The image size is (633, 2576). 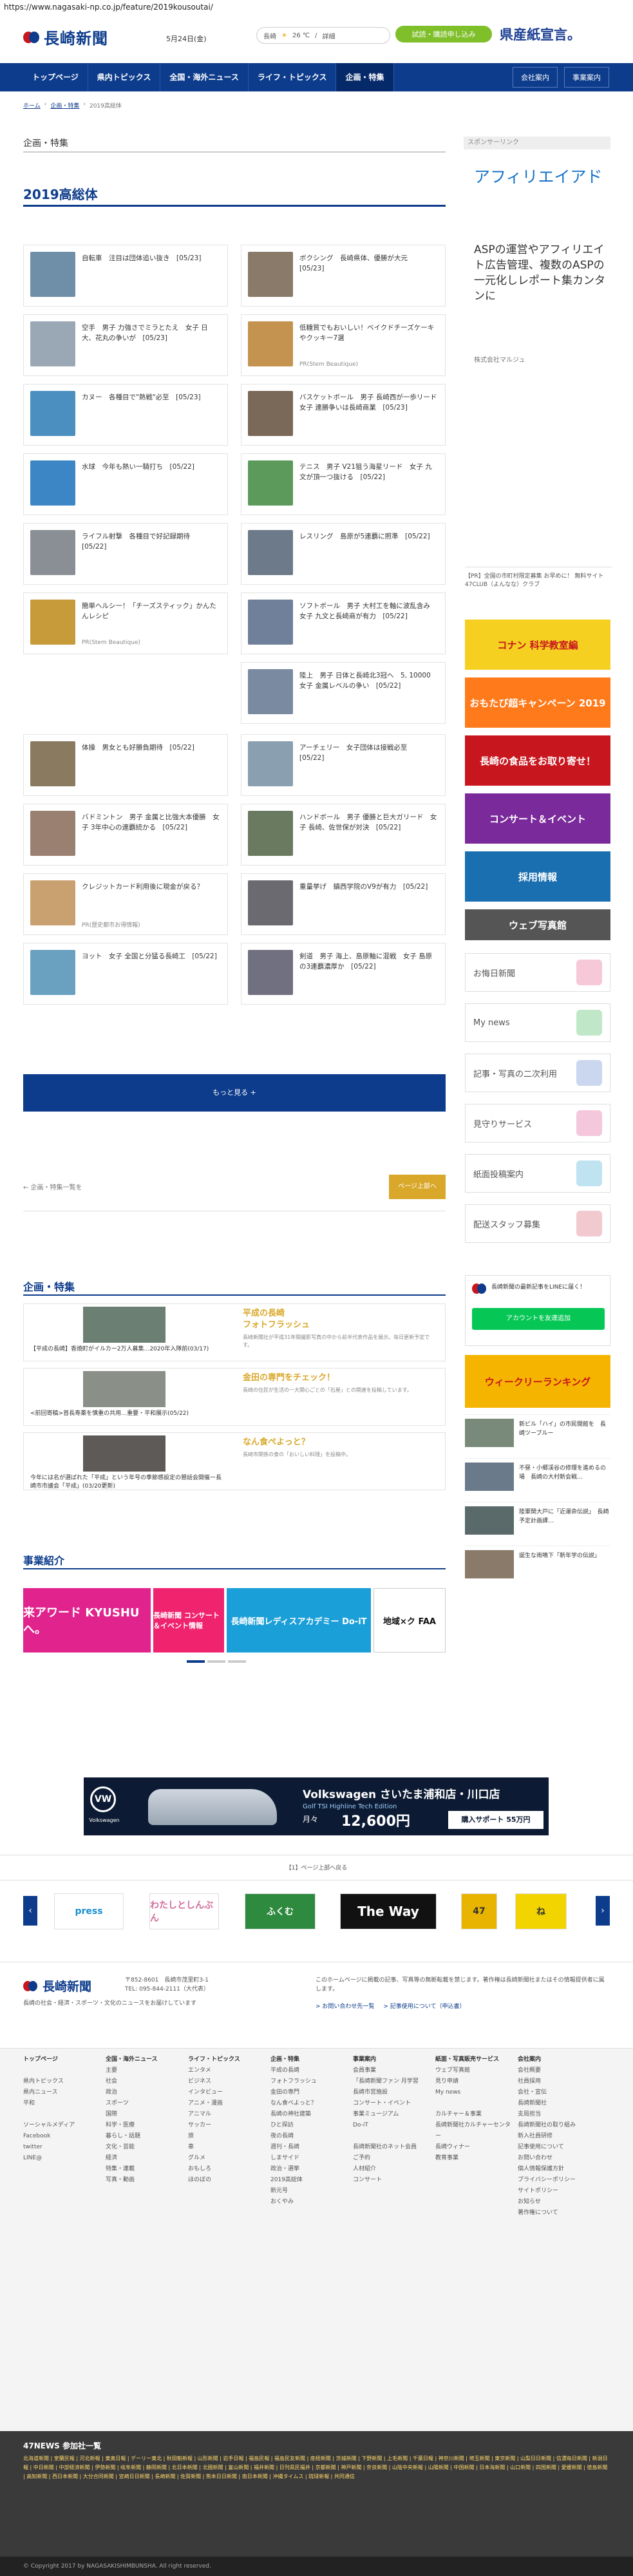 I want to click on more-button: もっと見る +, so click(x=234, y=1093).